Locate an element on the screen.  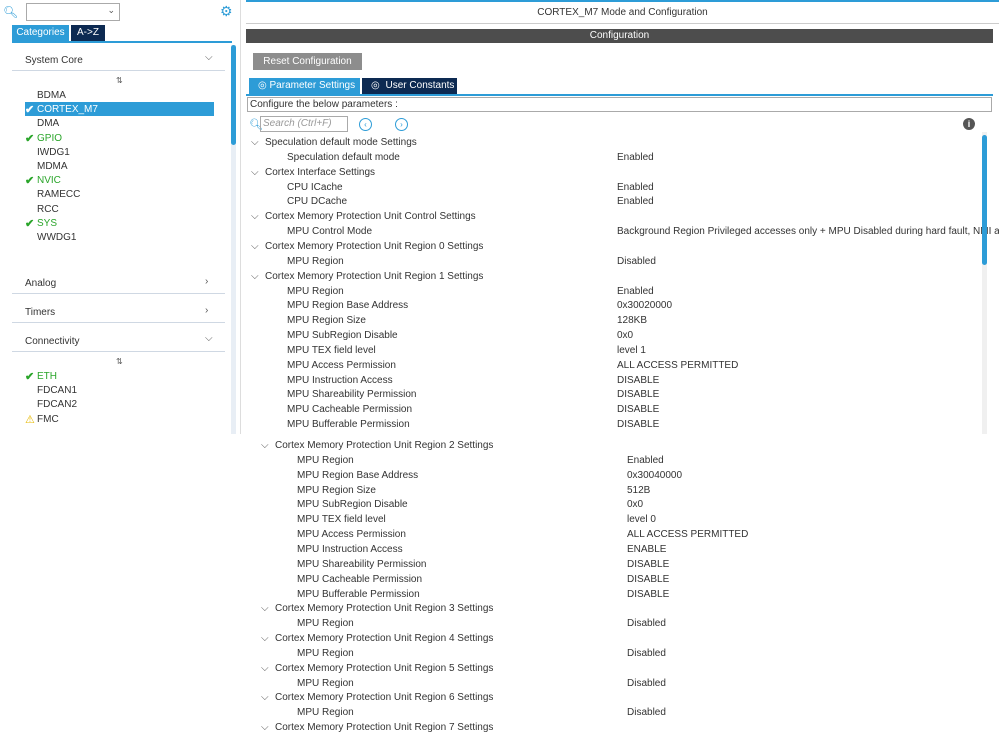
peripheral-item: FMC is located at coordinates (48, 419).